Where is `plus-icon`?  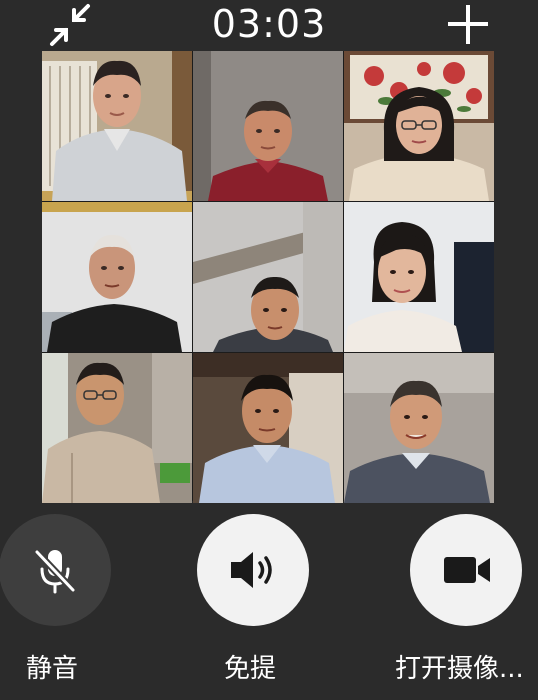 plus-icon is located at coordinates (468, 25).